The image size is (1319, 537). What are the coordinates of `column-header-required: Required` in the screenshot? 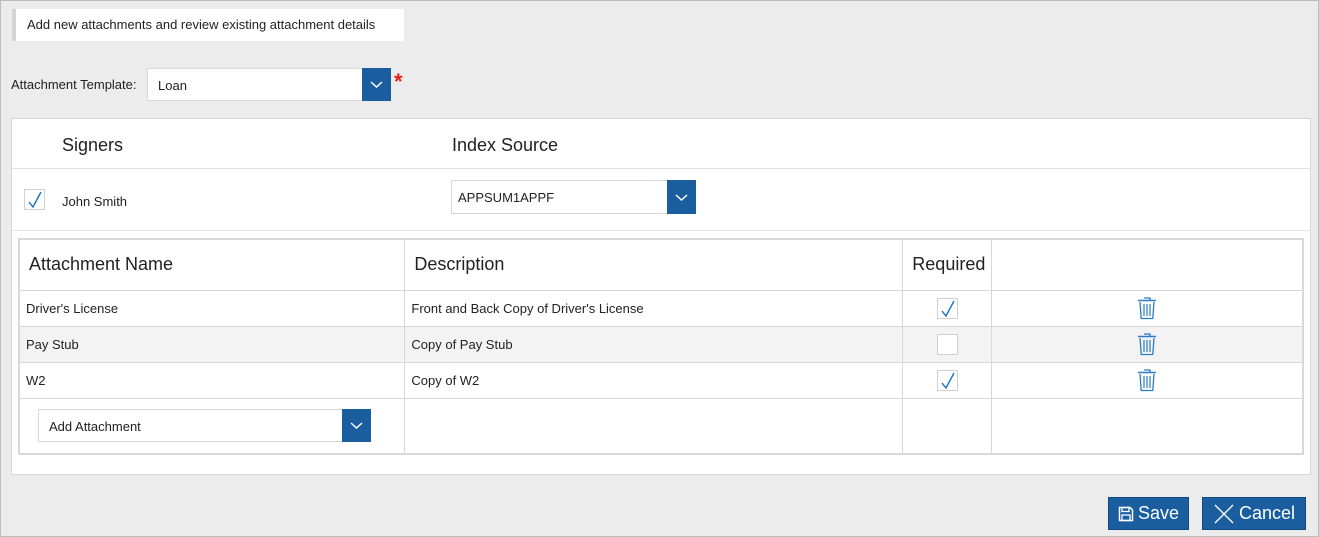 It's located at (947, 264).